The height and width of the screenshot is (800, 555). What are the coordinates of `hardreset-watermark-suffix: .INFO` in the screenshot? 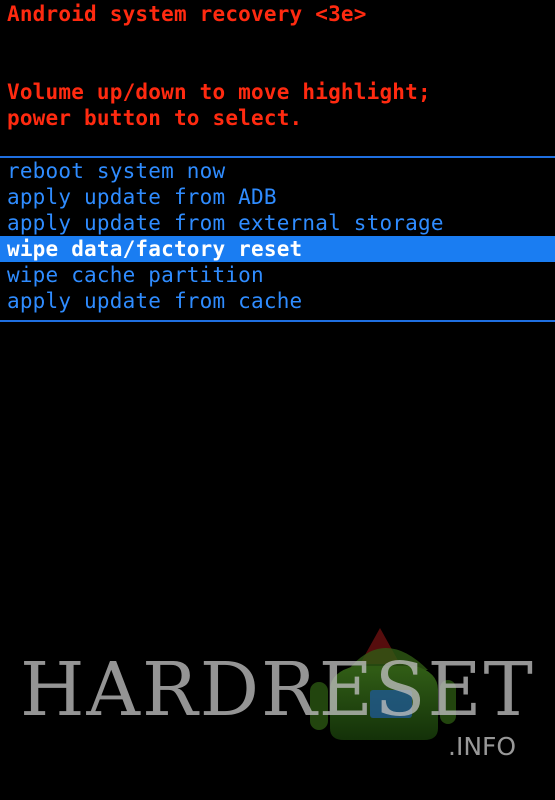 It's located at (482, 746).